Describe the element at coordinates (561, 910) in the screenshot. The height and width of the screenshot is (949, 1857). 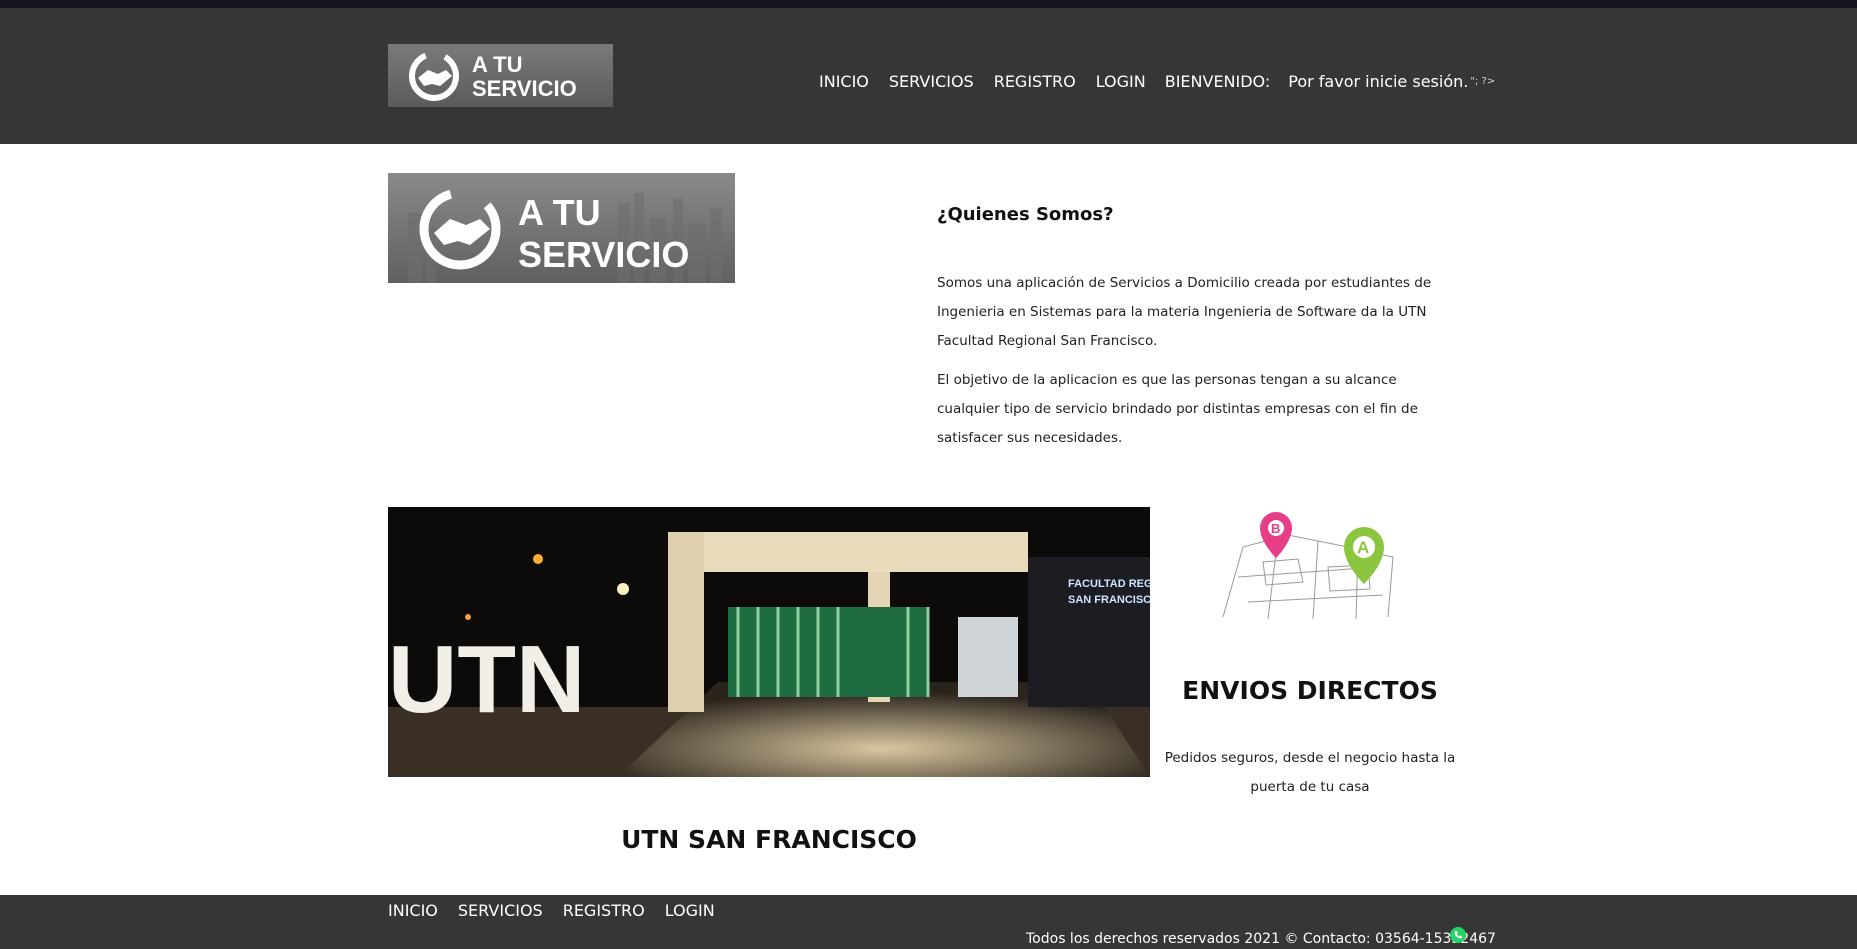
I see `footer-nav: INICIO SERVICIOS REGISTRO LOGIN` at that location.